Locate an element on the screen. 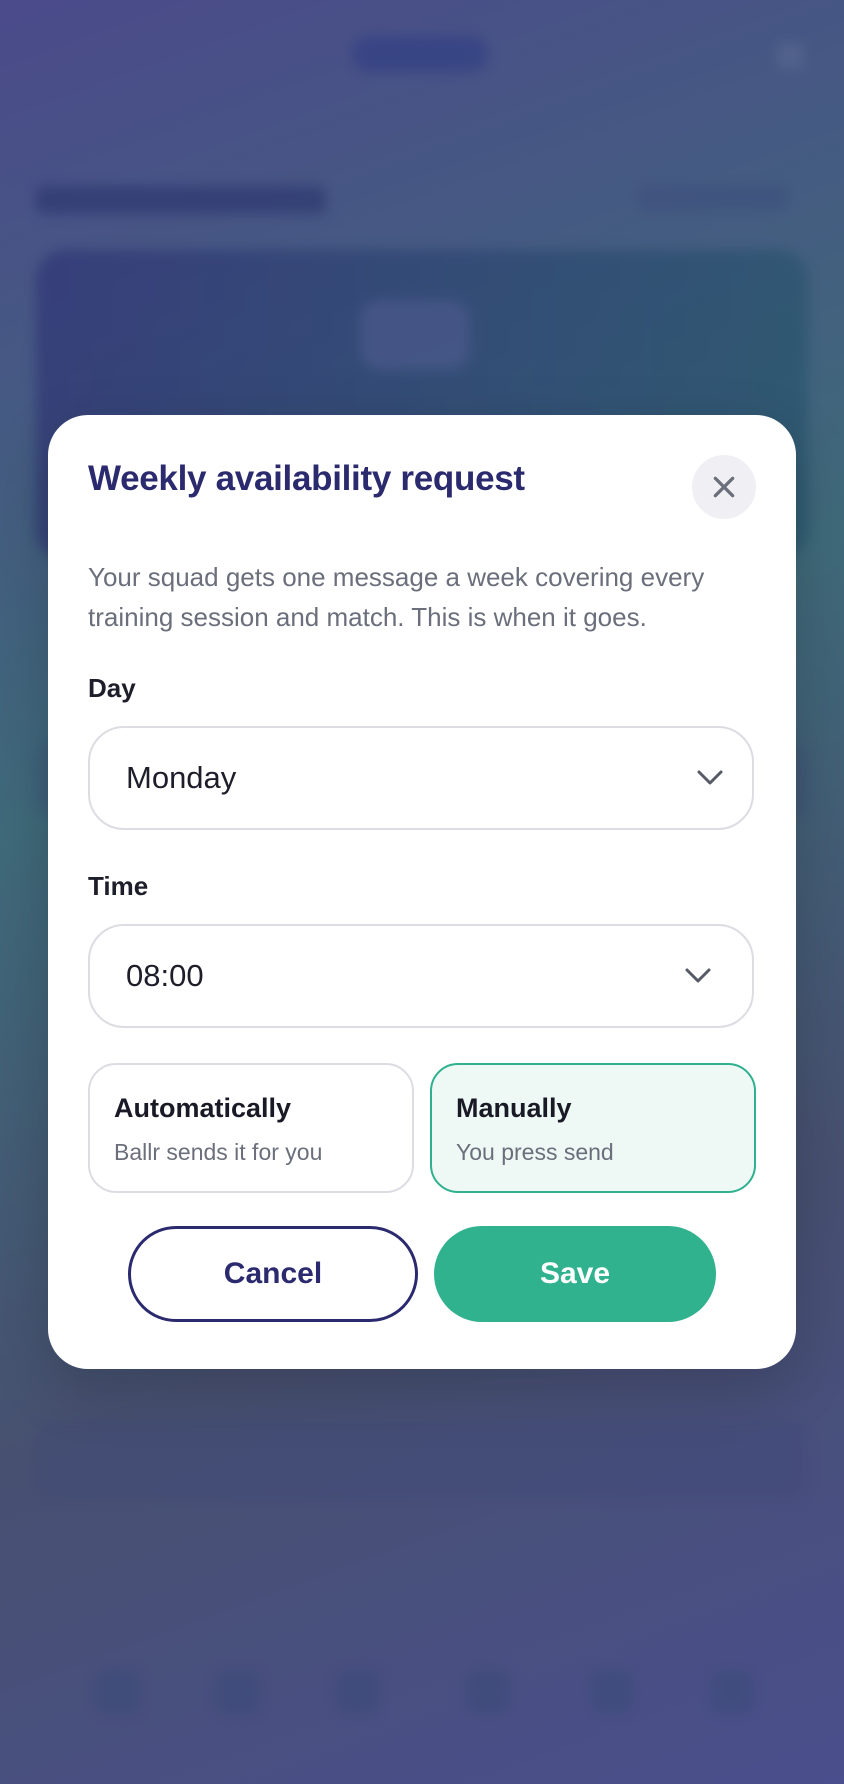 This screenshot has height=1784, width=844. time-select: 08:00 is located at coordinates (421, 976).